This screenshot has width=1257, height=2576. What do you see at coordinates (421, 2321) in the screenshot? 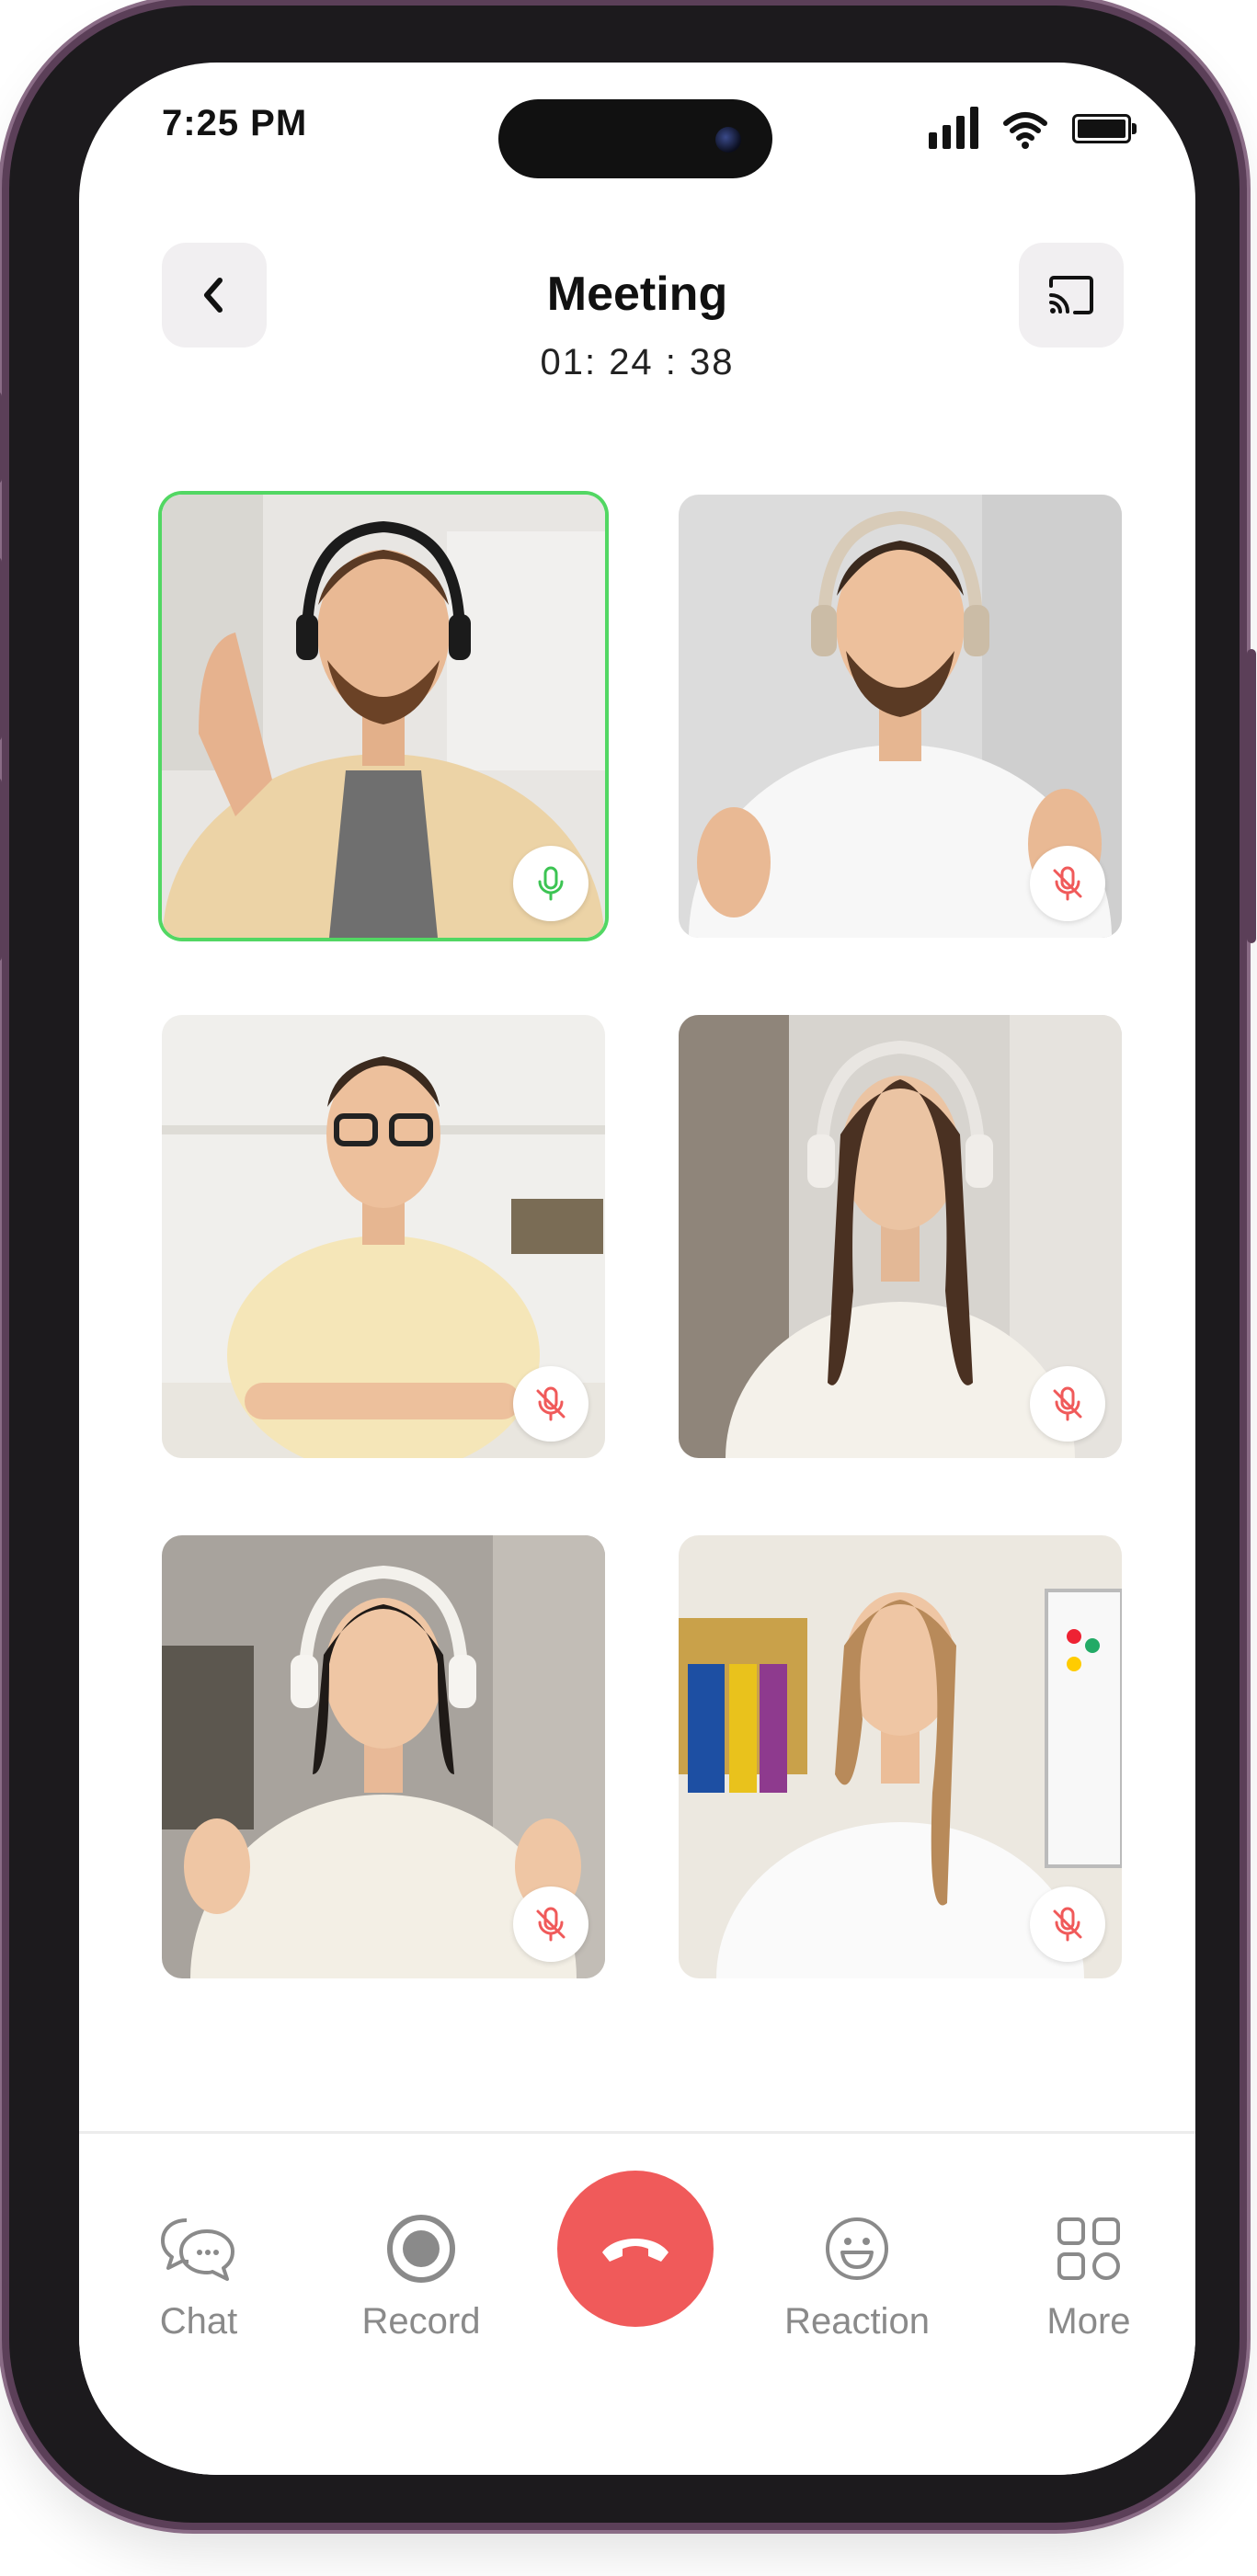
I see `record-label: Record` at bounding box center [421, 2321].